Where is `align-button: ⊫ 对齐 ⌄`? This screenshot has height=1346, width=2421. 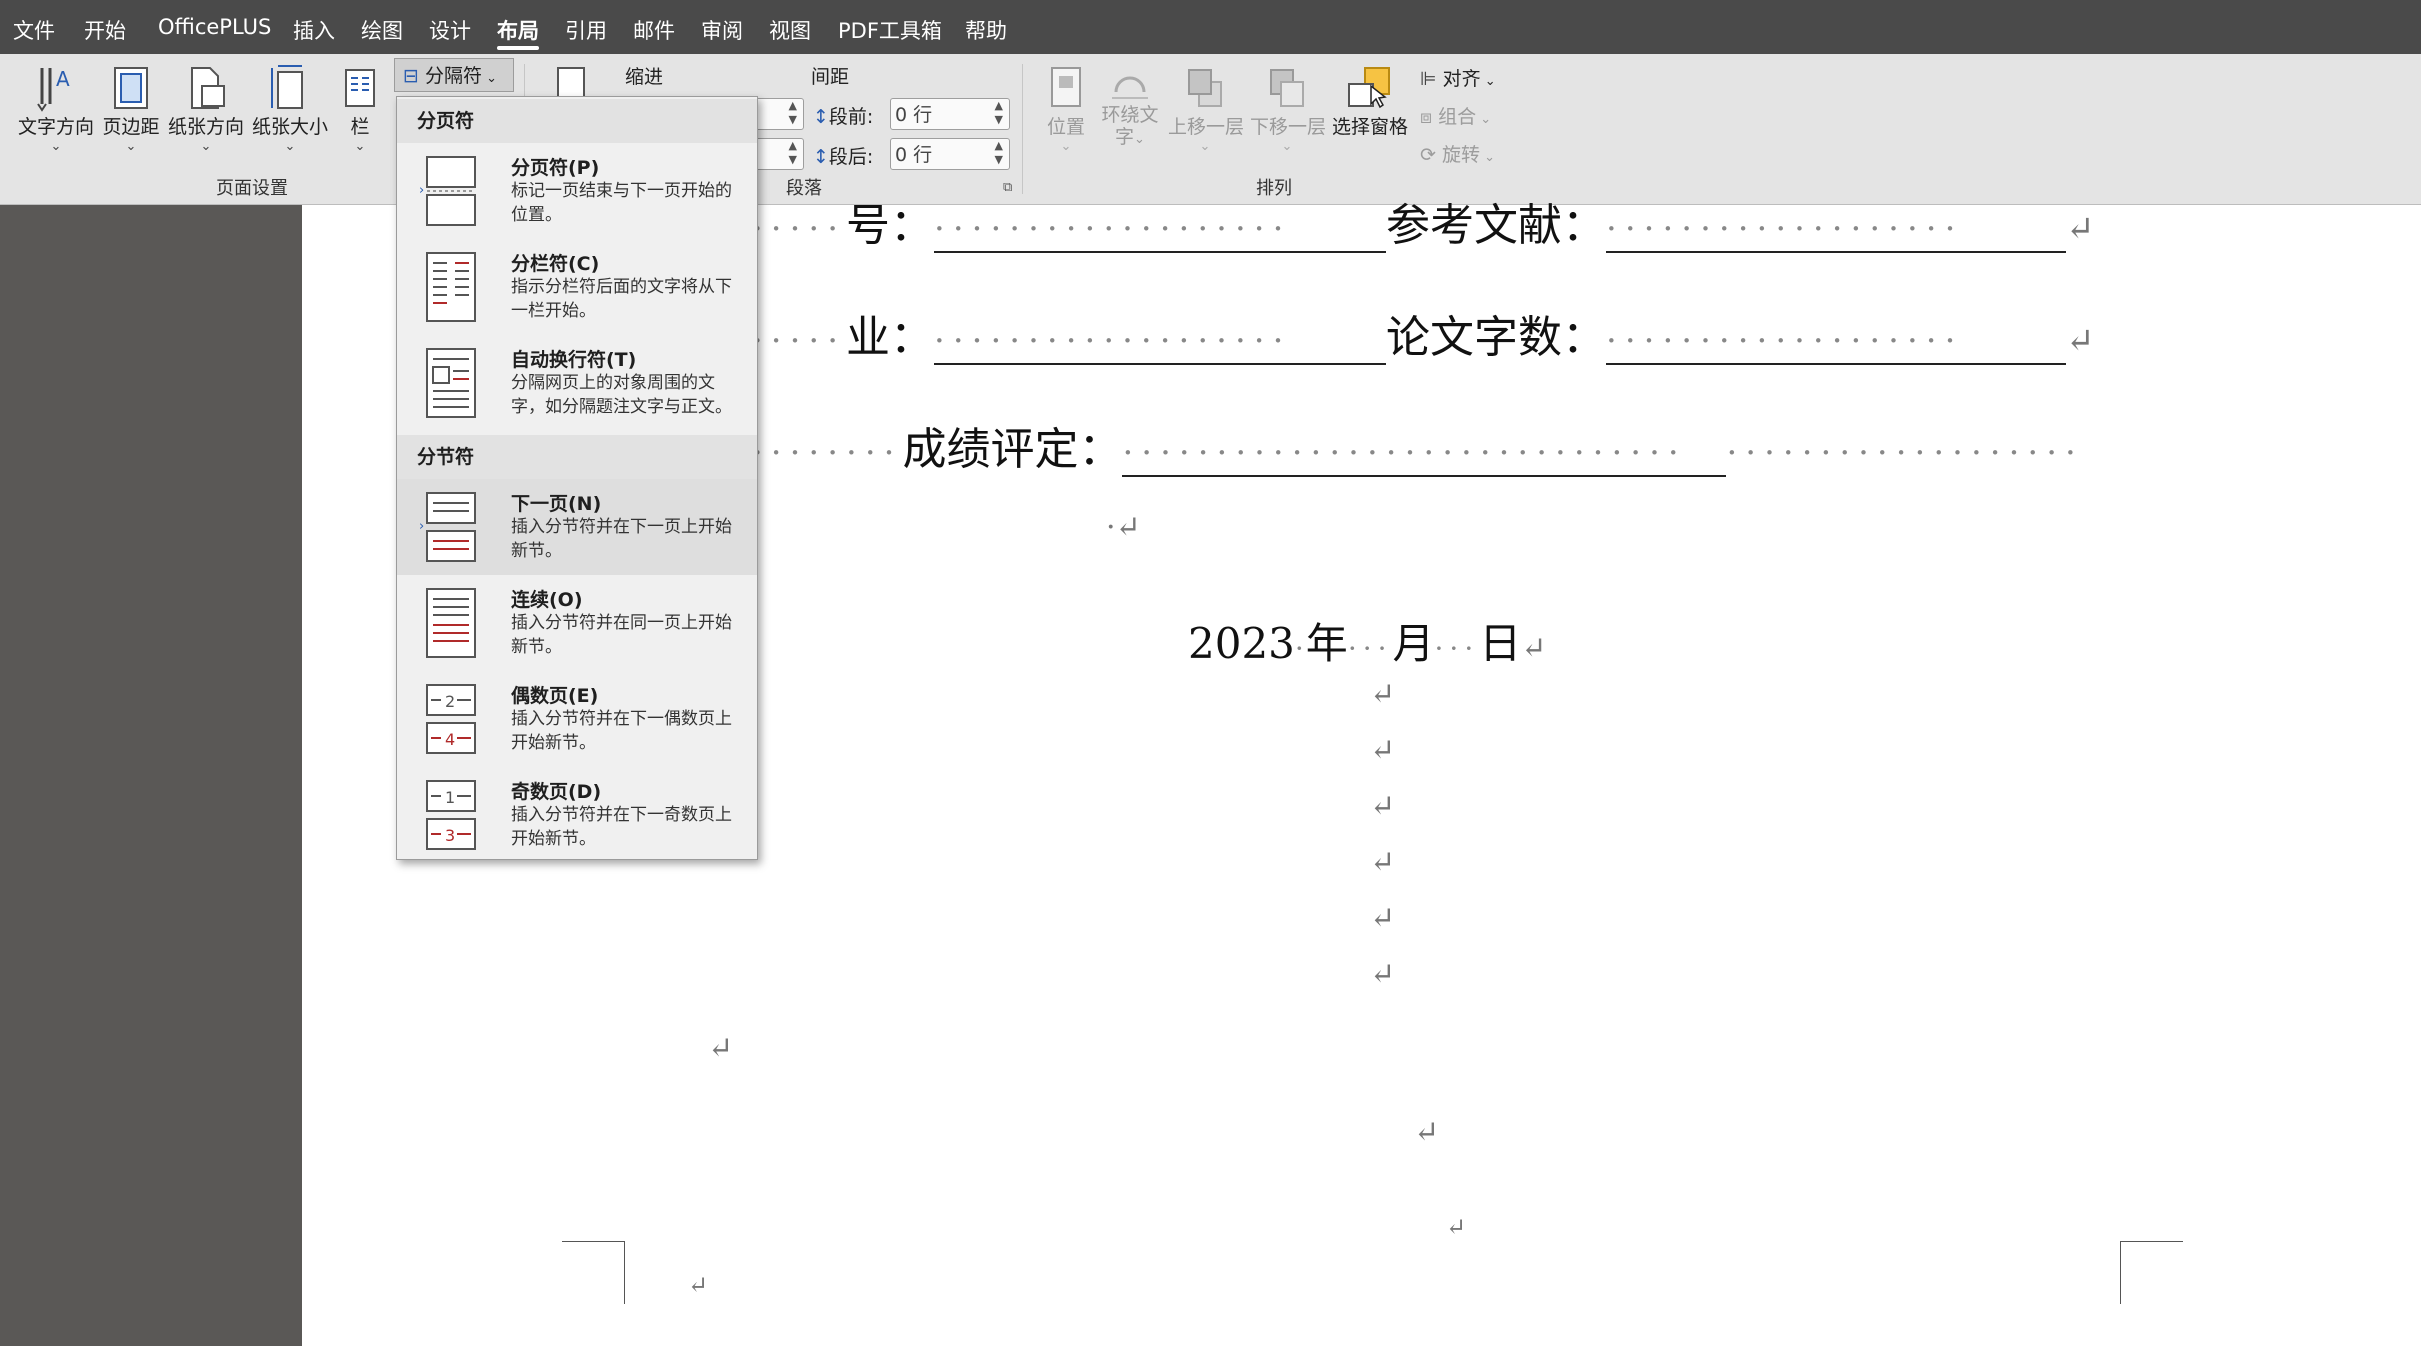
align-button: ⊫ 对齐 ⌄ is located at coordinates (1458, 77).